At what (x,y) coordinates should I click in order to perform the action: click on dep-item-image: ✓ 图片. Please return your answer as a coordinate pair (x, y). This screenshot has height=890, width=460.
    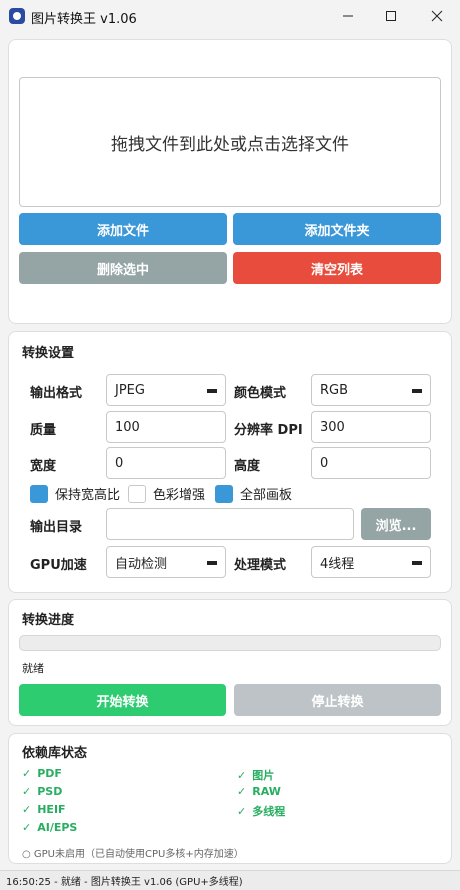
    Looking at the image, I should click on (256, 775).